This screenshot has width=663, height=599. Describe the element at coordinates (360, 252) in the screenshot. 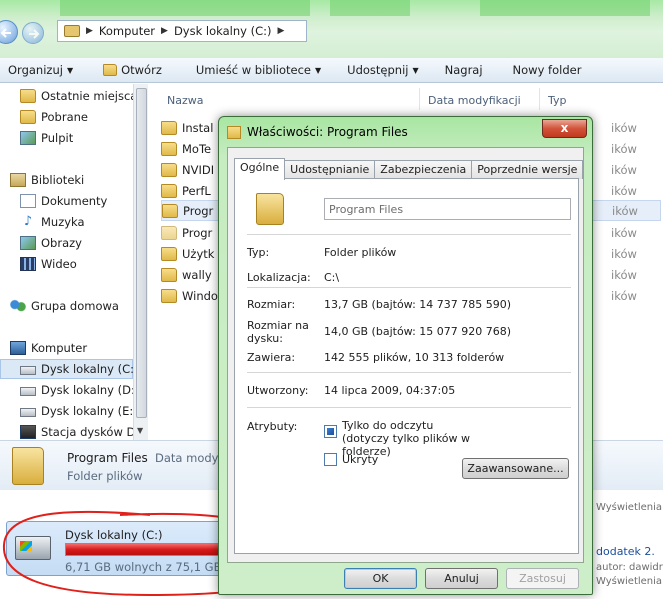

I see `type-value: Folder plików` at that location.